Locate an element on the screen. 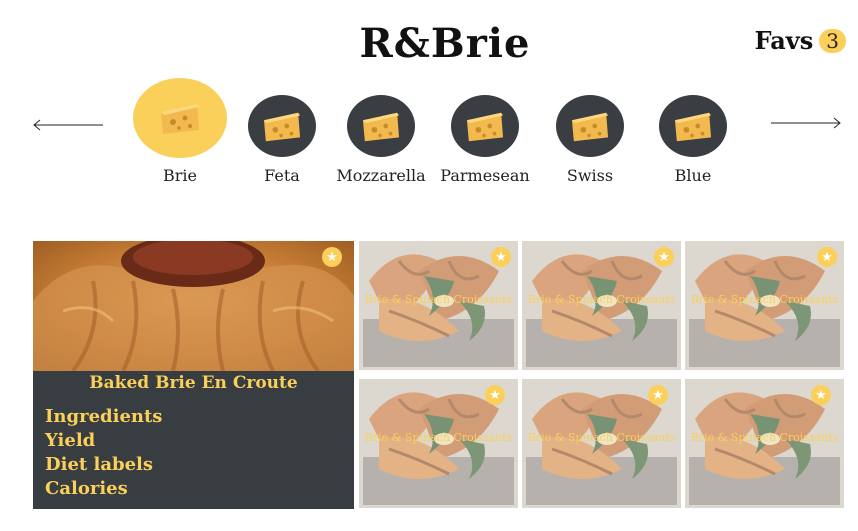  cheese-item-mozzarella: Mozzarella is located at coordinates (381, 131).